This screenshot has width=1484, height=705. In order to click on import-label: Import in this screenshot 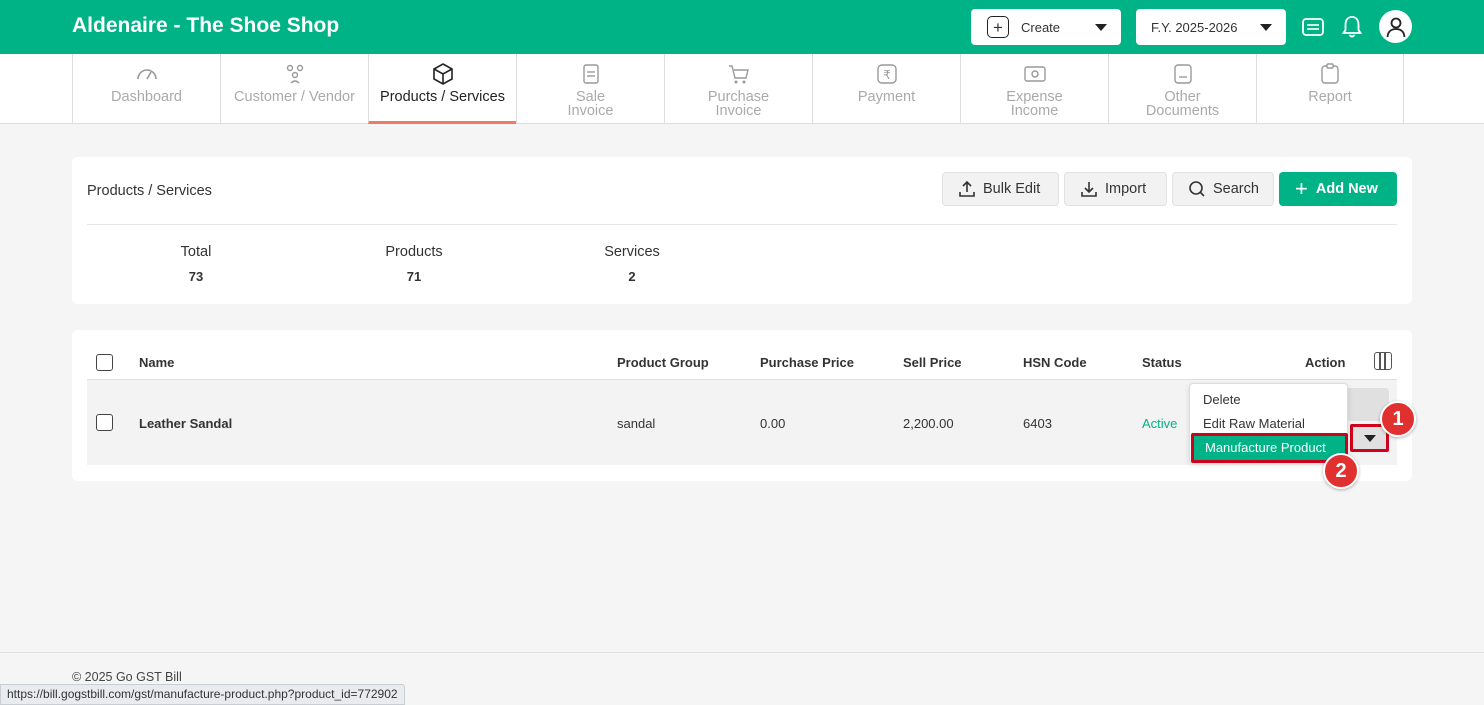, I will do `click(1126, 189)`.